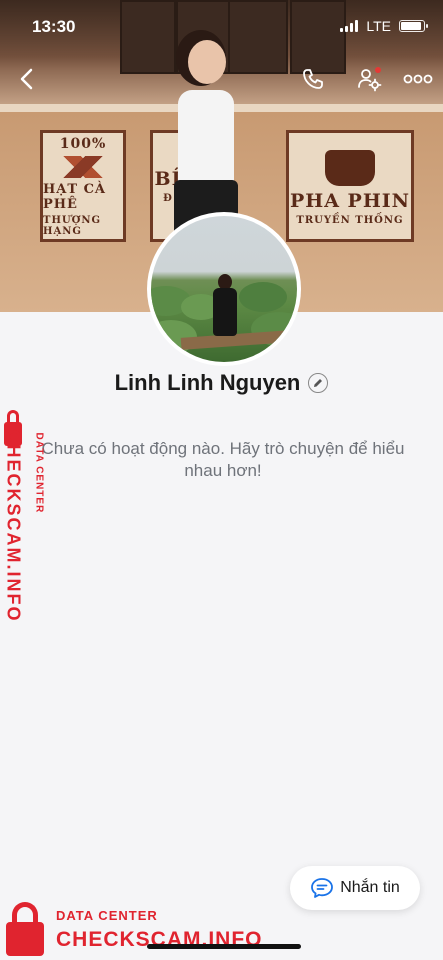  I want to click on chevron-left-icon, so click(26, 79).